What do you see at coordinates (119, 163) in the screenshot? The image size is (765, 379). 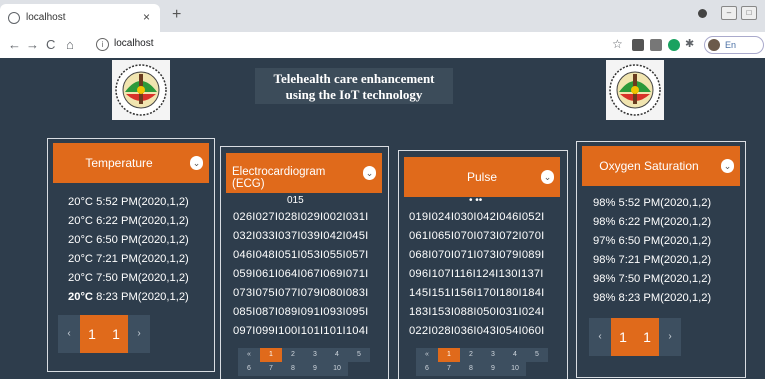 I see `temperature-title: Temperature` at bounding box center [119, 163].